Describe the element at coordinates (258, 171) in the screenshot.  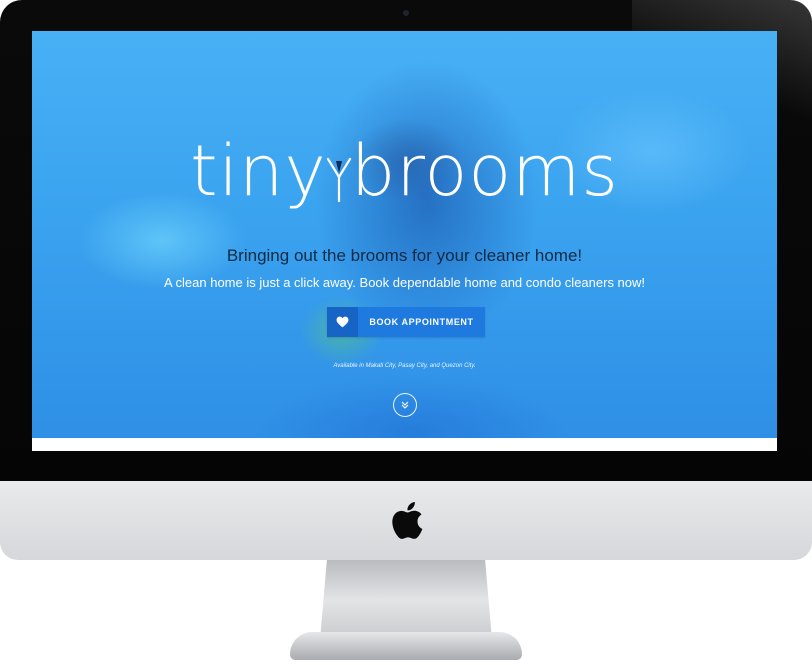
I see `logo-text-left: tiny` at that location.